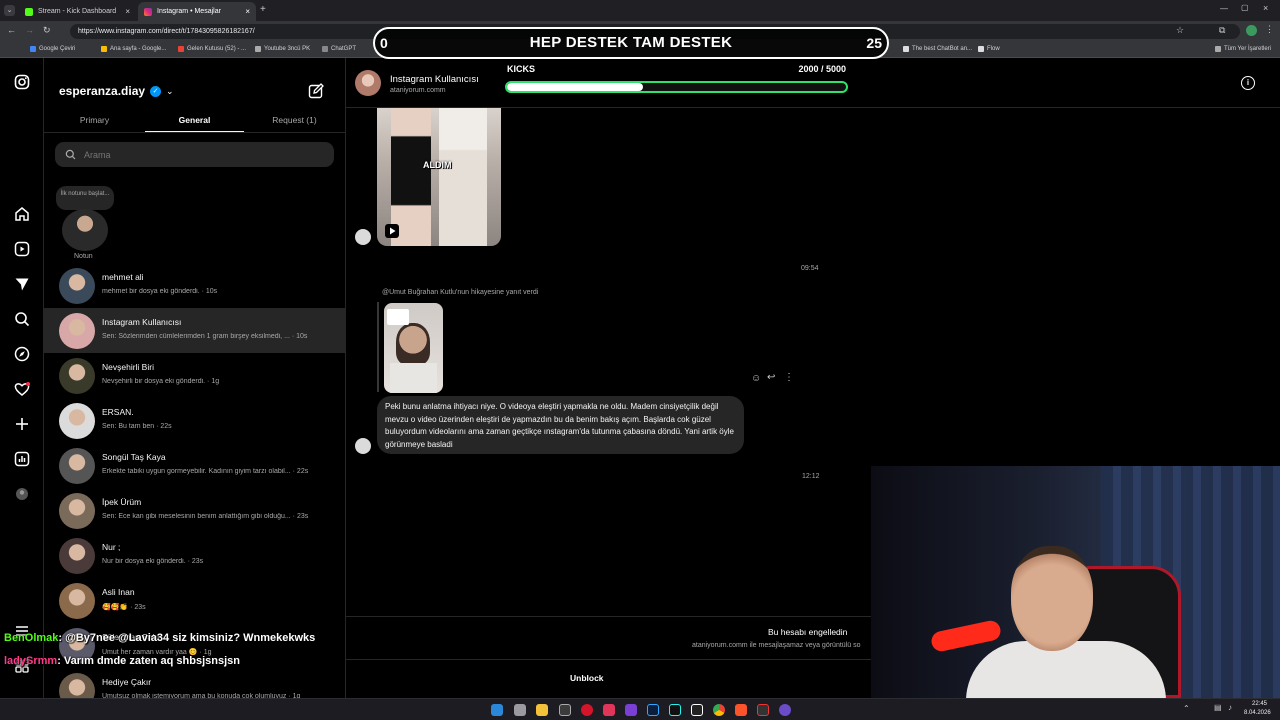 The width and height of the screenshot is (1280, 720). Describe the element at coordinates (1222, 30) in the screenshot. I see `extensions-icon: ⧉` at that location.